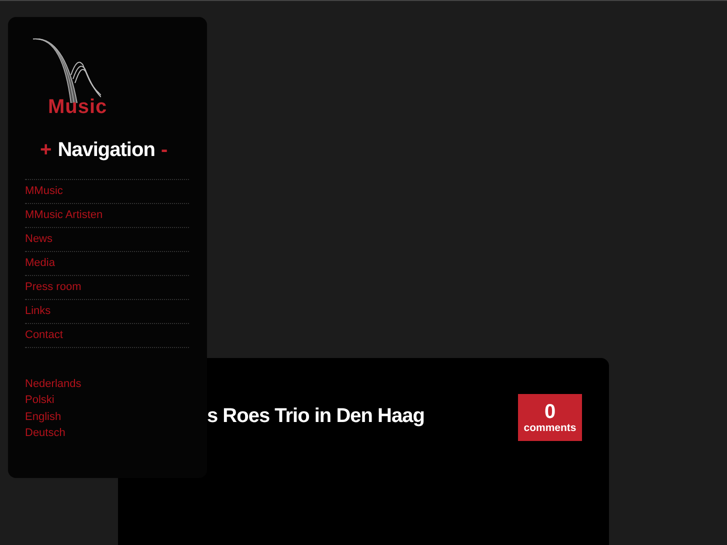 This screenshot has width=727, height=545. I want to click on language-link: Nederlands, so click(107, 384).